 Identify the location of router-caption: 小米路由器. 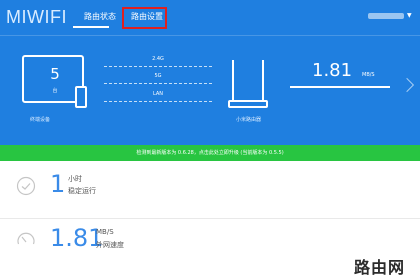
(249, 120).